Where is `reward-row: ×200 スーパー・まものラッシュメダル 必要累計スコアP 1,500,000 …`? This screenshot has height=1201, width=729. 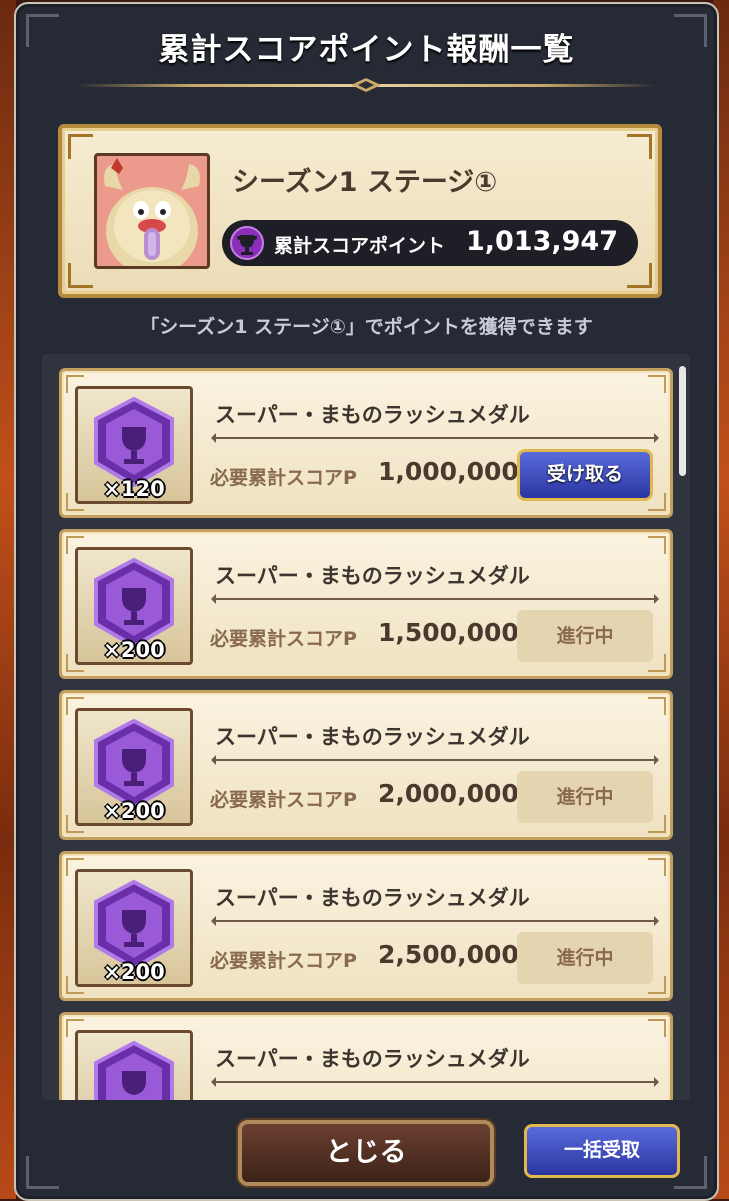
reward-row: ×200 スーパー・まものラッシュメダル 必要累計スコアP 1,500,000 … is located at coordinates (366, 604).